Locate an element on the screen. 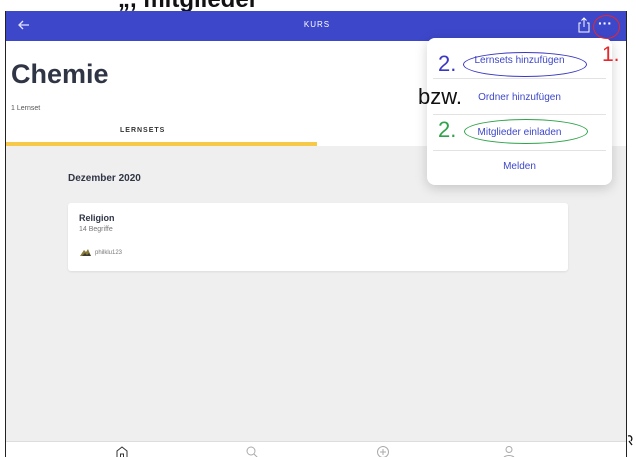 Image resolution: width=636 pixels, height=457 pixels. month-heading: Dezember 2020 is located at coordinates (104, 178).